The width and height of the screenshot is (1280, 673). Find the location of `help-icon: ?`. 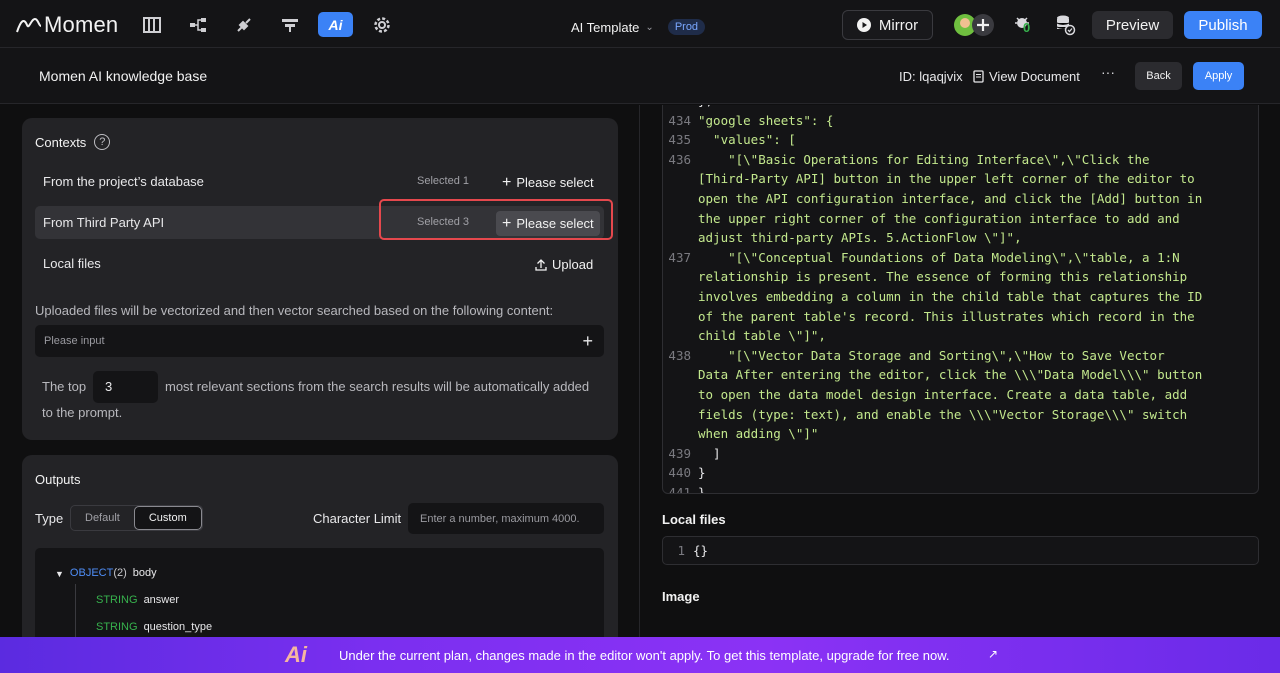

help-icon: ? is located at coordinates (102, 142).